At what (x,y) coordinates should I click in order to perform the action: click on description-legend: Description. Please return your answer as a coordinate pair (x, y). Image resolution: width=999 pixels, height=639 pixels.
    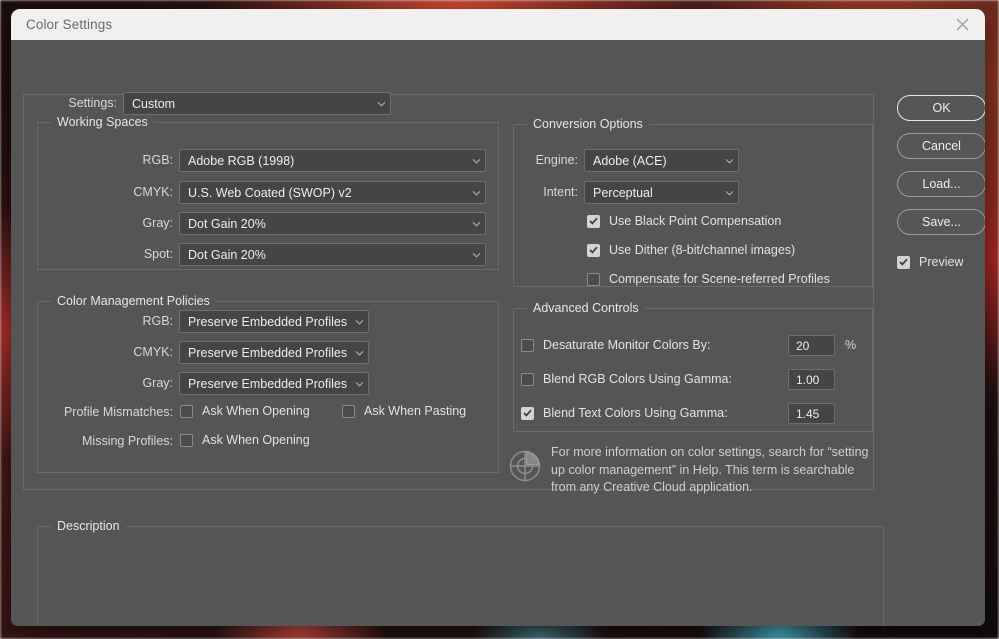
    Looking at the image, I should click on (88, 526).